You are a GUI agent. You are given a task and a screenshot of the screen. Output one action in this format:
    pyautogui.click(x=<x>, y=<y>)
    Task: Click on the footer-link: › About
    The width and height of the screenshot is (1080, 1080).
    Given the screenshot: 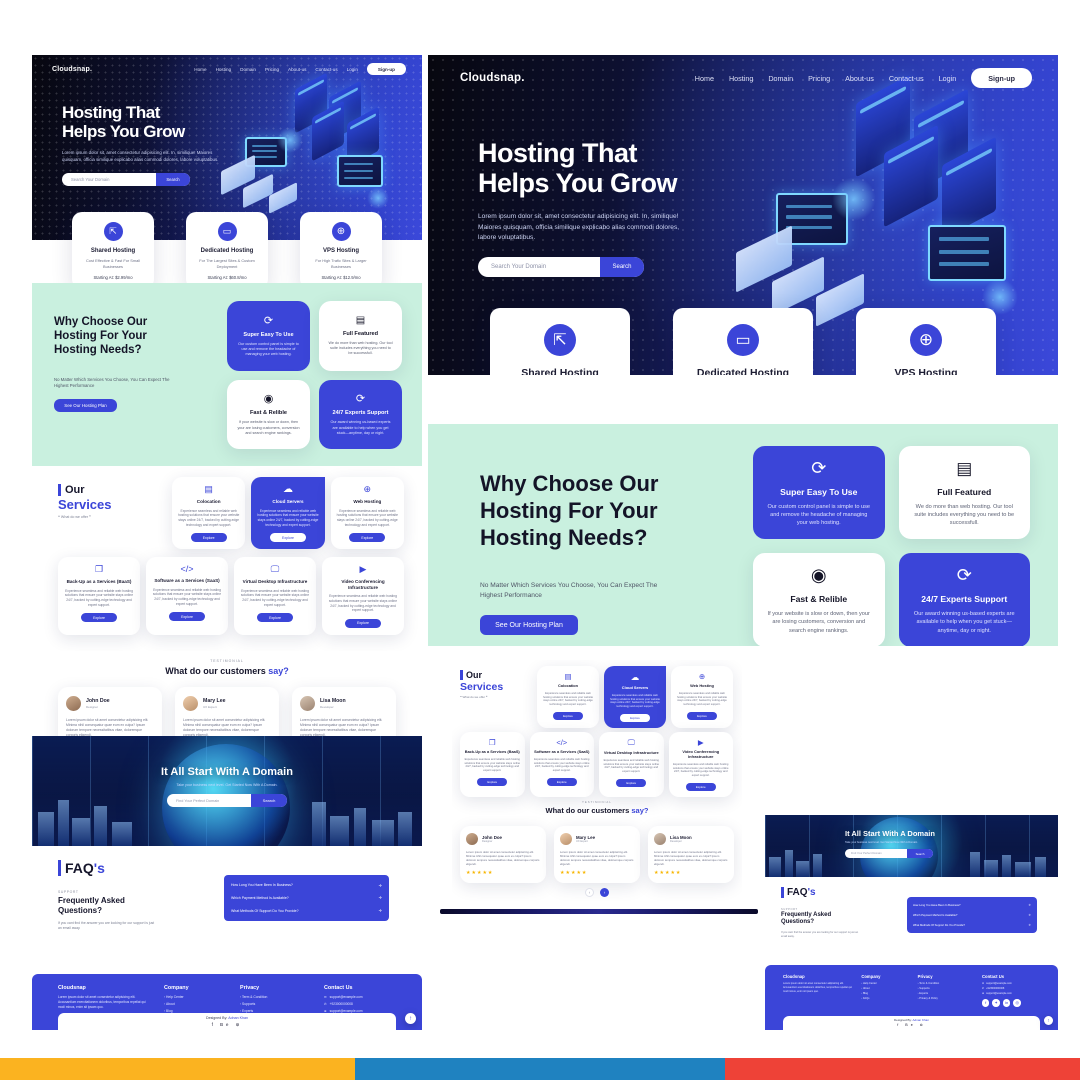 What is the action you would take?
    pyautogui.click(x=195, y=1004)
    